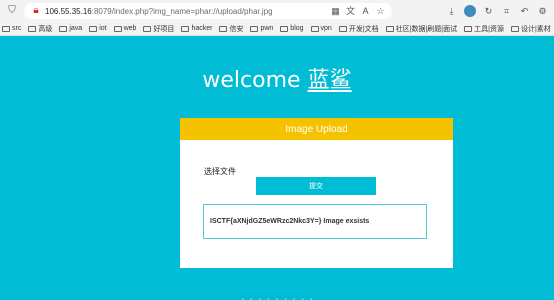 The width and height of the screenshot is (554, 300). I want to click on bookmark-item: pwn, so click(261, 28).